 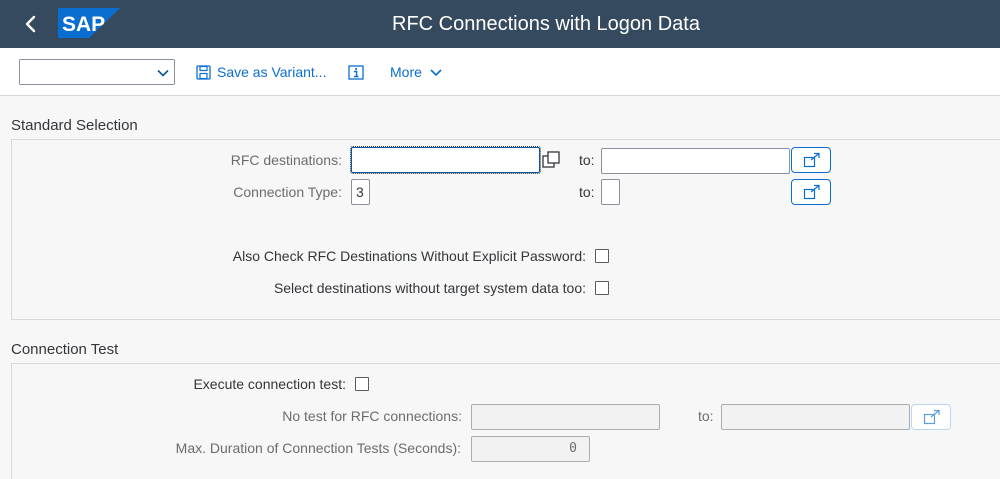 I want to click on section-title-connection-test: Connection Test, so click(x=65, y=349).